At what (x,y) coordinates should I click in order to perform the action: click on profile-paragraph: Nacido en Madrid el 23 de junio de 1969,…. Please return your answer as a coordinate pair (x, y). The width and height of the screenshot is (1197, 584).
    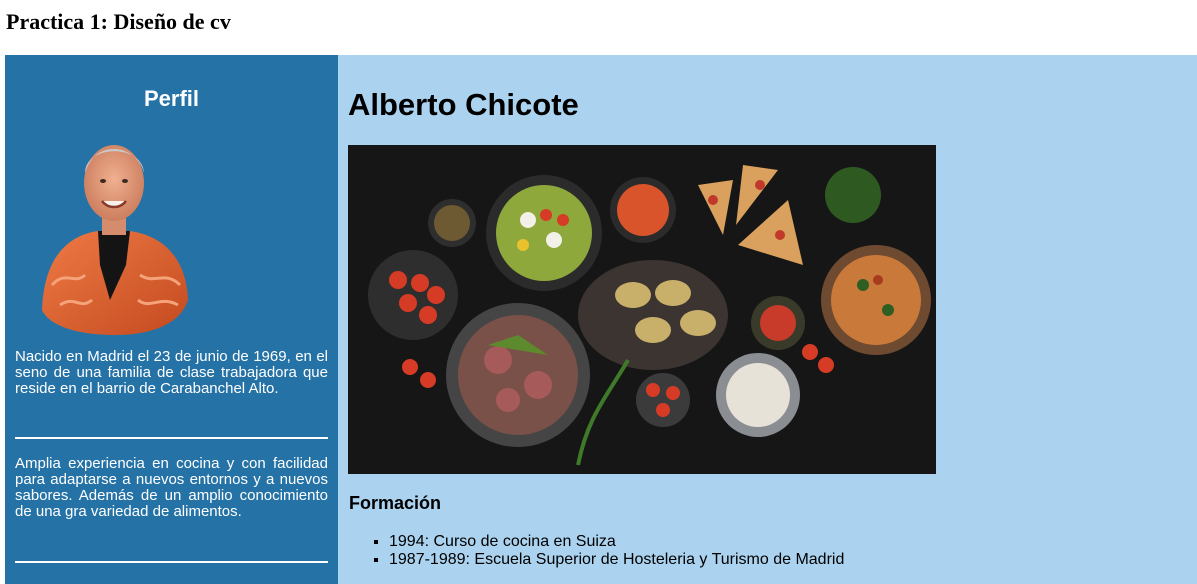
    Looking at the image, I should click on (171, 372).